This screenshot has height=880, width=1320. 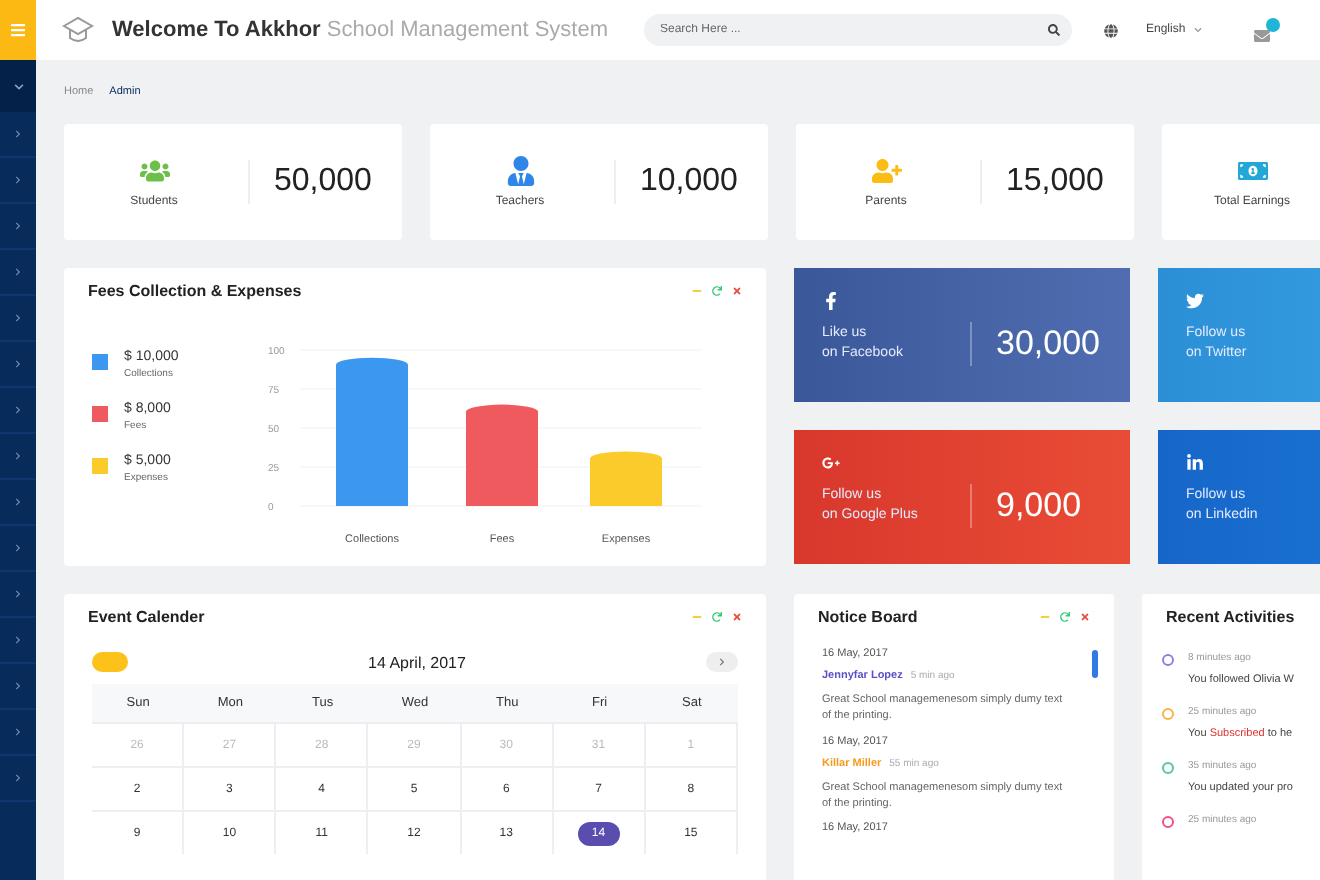 I want to click on card-title: Event Calender, so click(x=146, y=617).